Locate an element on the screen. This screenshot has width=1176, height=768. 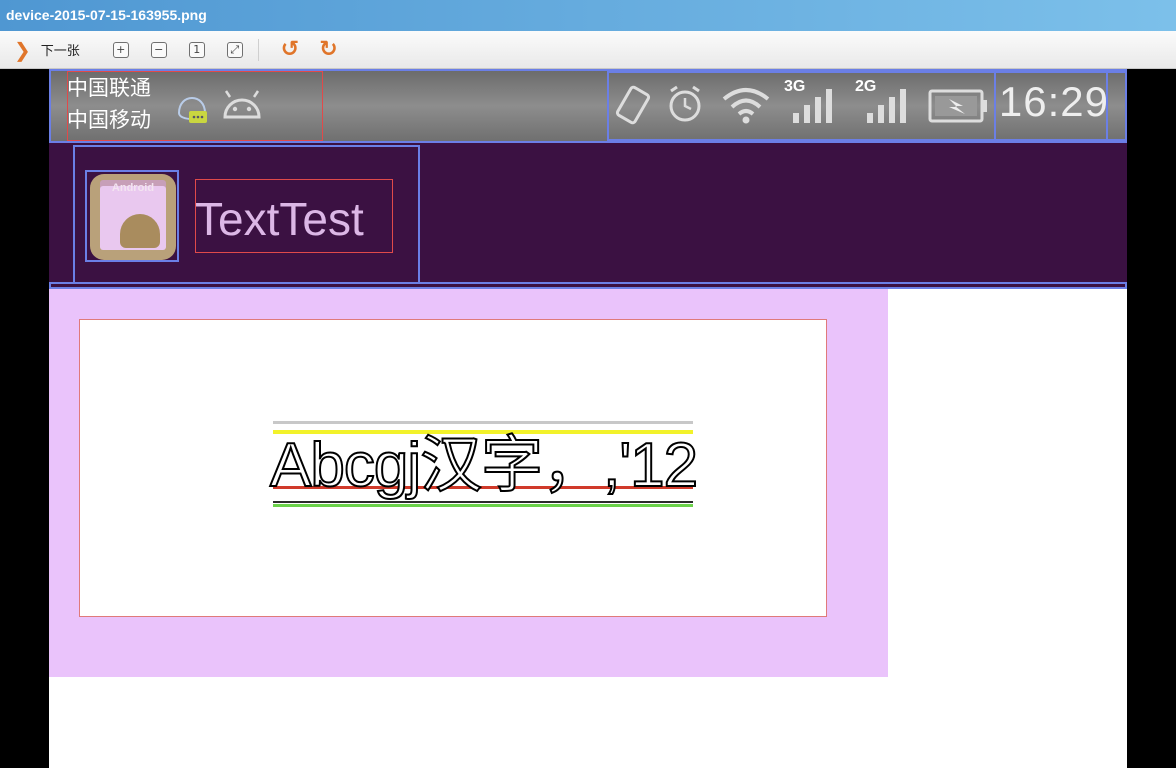
chevron-right-icon: ❯ is located at coordinates (22, 49).